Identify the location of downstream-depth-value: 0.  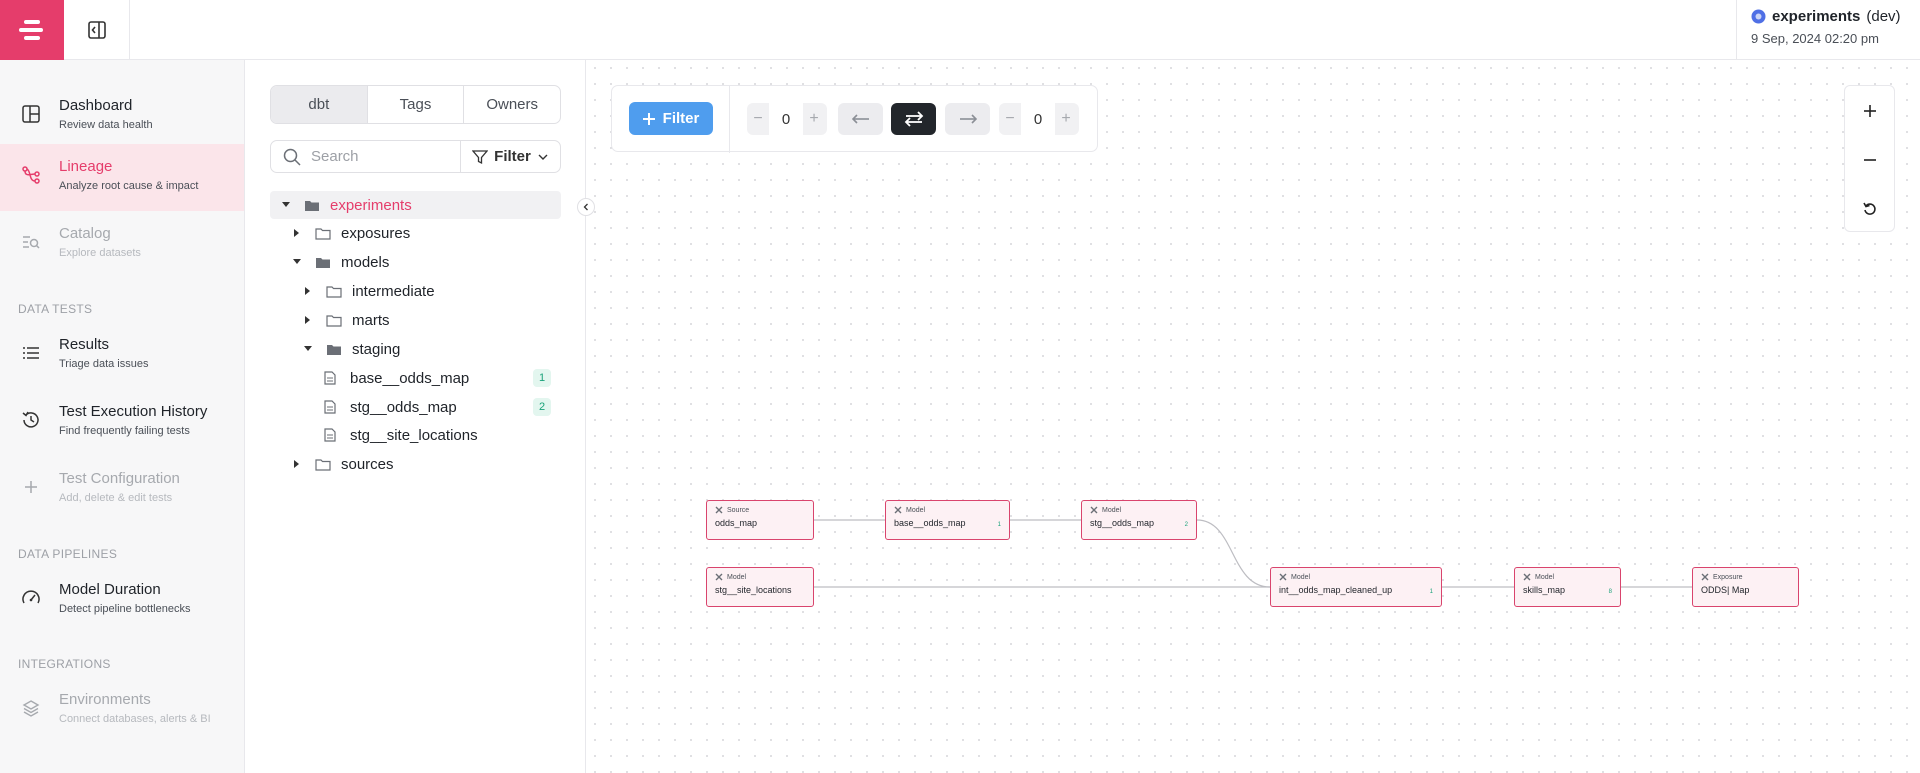
(1038, 119).